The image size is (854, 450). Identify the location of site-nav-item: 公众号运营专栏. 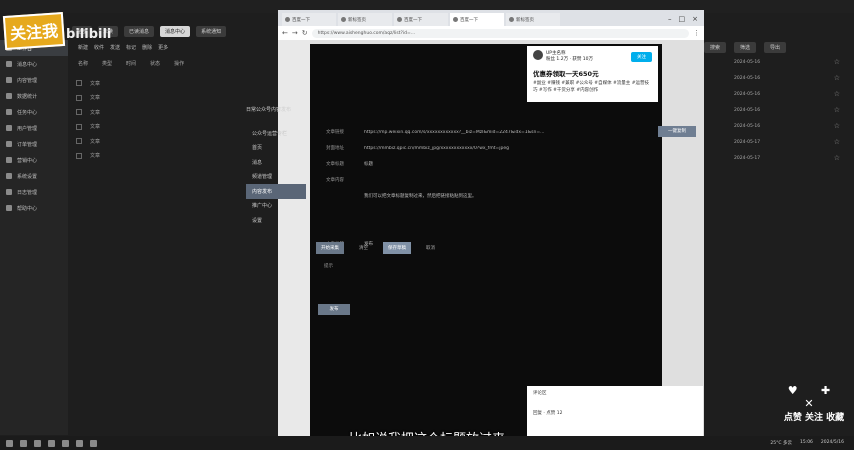
(276, 133).